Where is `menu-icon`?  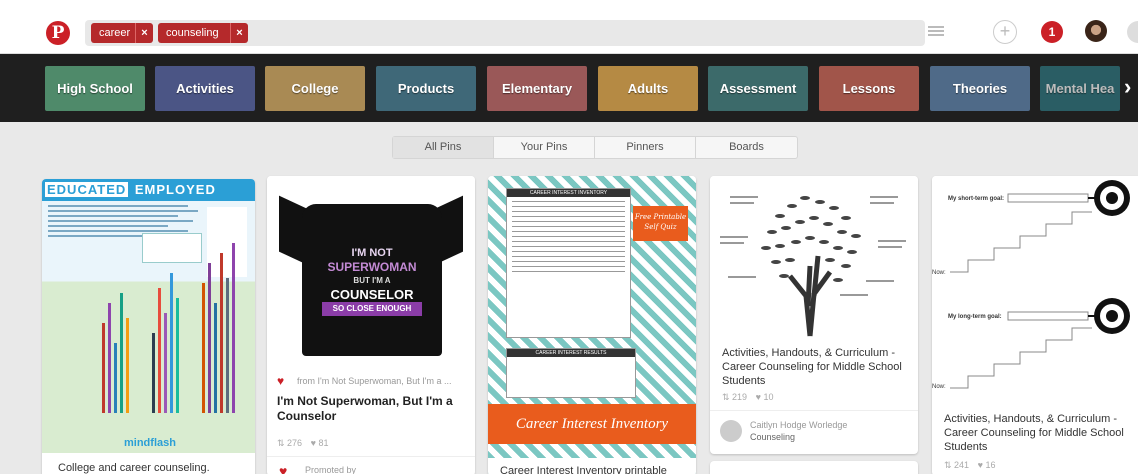 menu-icon is located at coordinates (1132, 32).